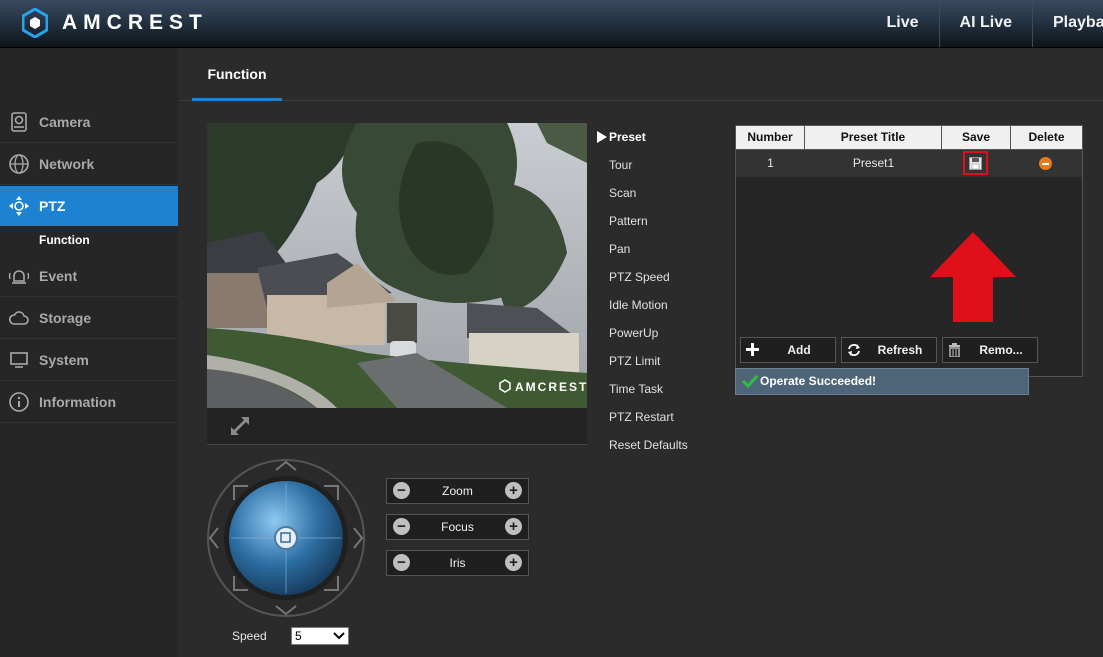 This screenshot has height=657, width=1103. I want to click on column-number: Number, so click(770, 138).